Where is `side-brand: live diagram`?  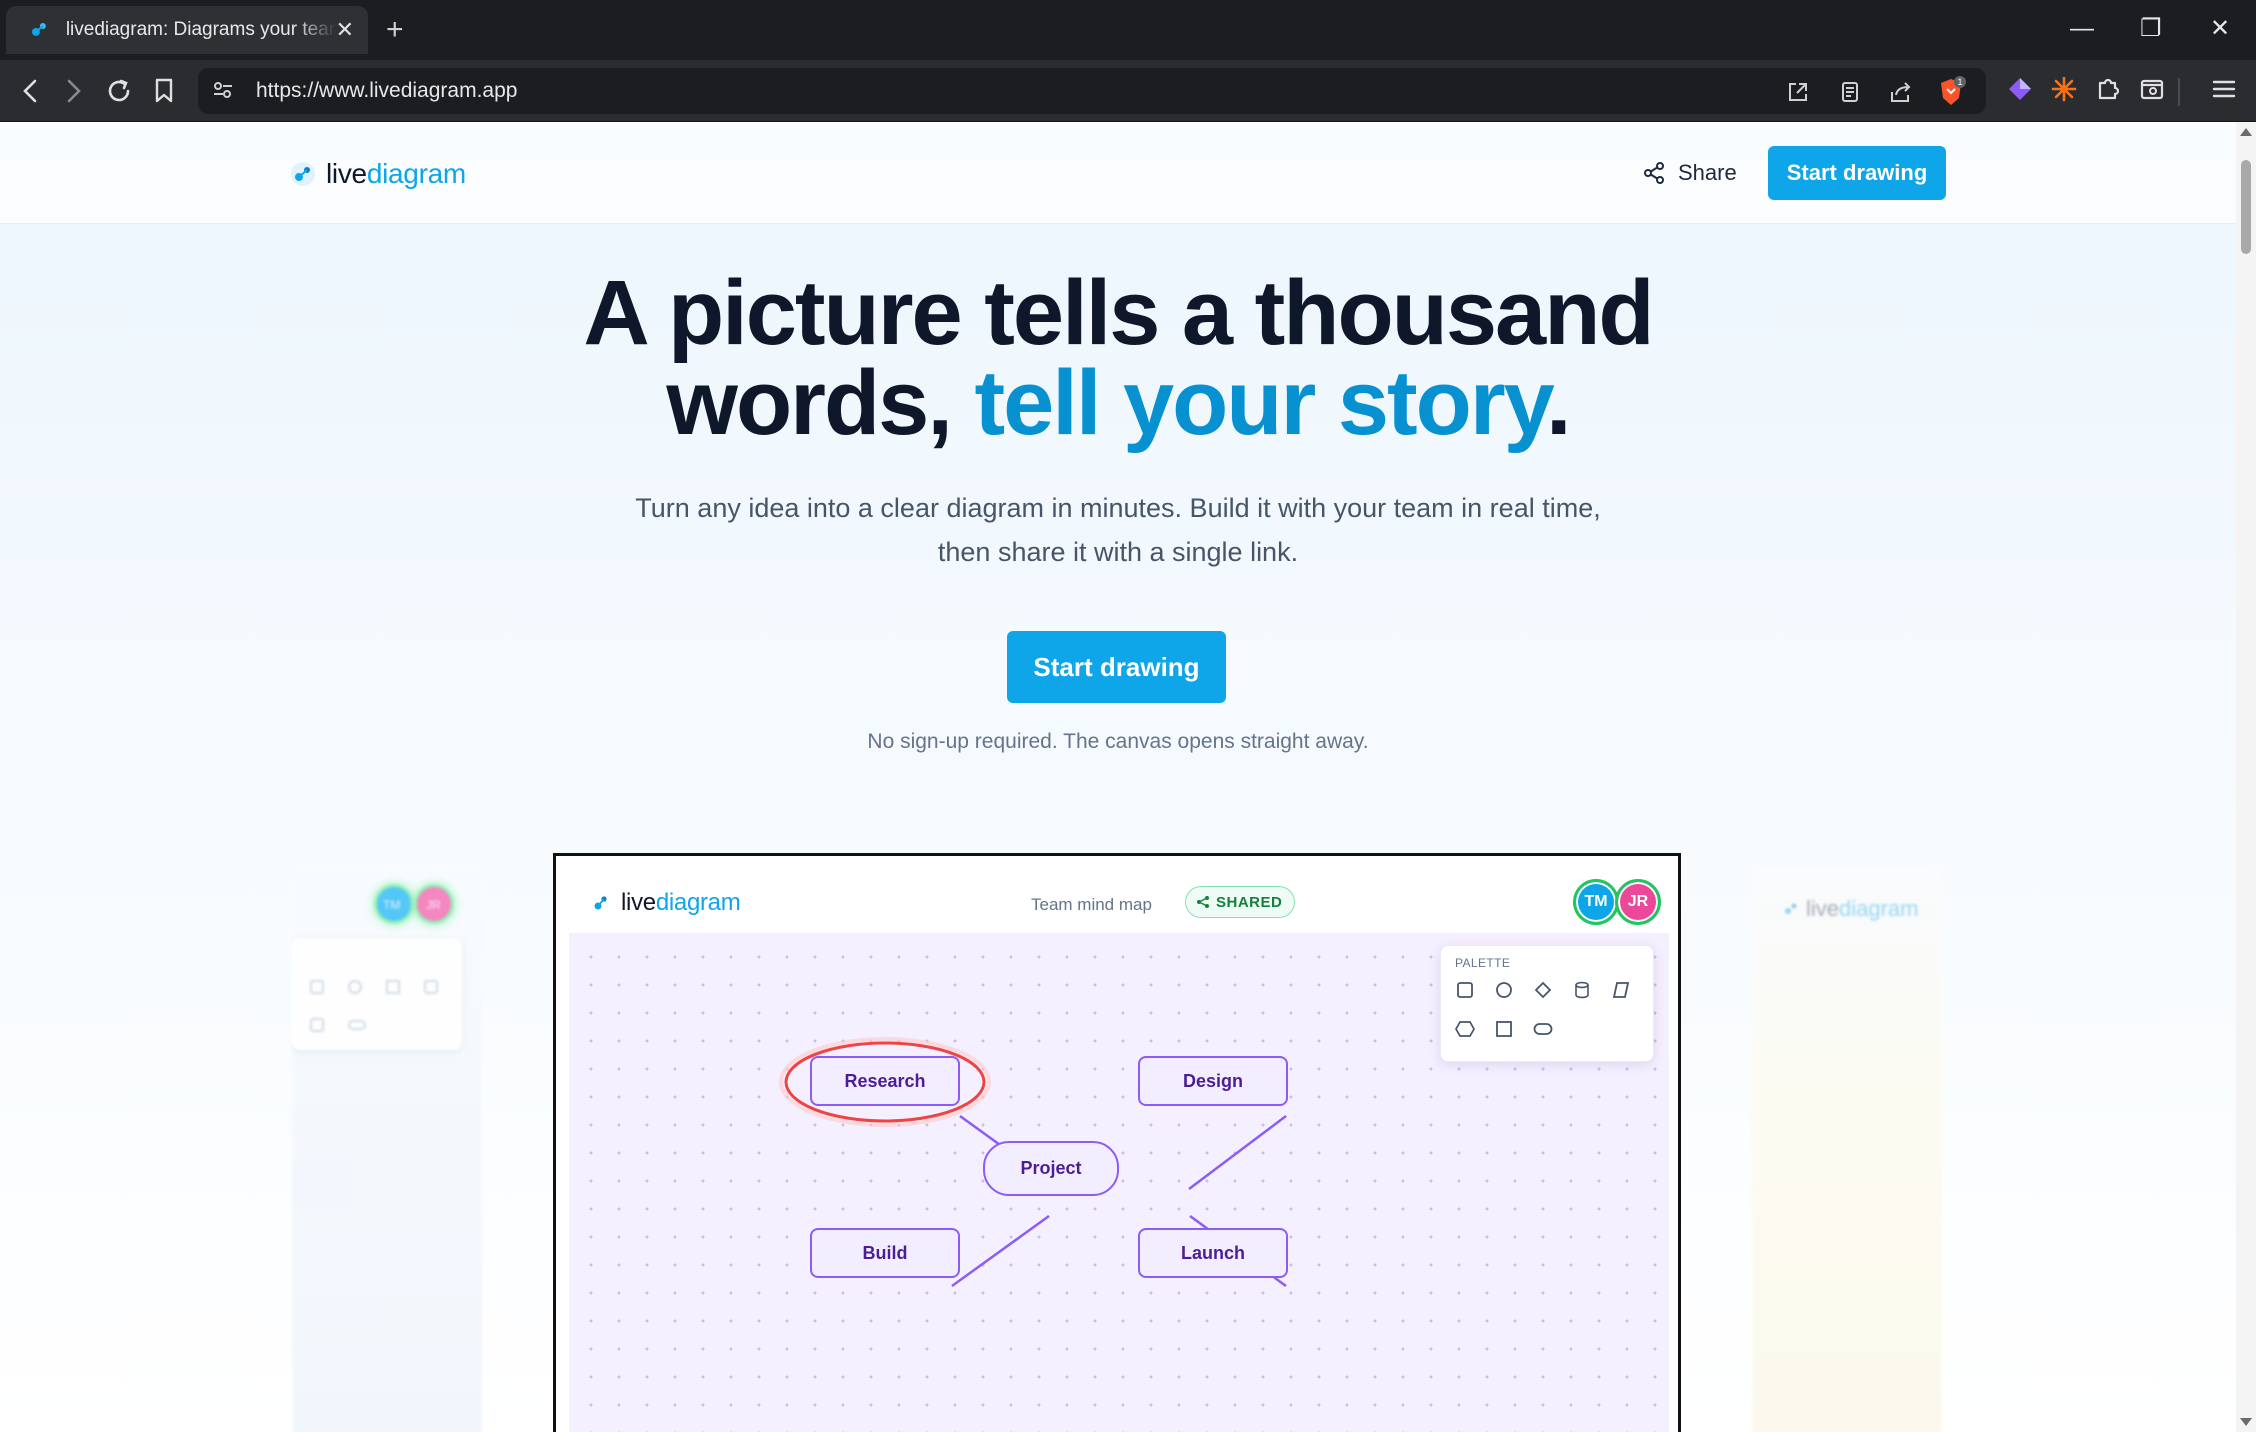 side-brand: live diagram is located at coordinates (1850, 909).